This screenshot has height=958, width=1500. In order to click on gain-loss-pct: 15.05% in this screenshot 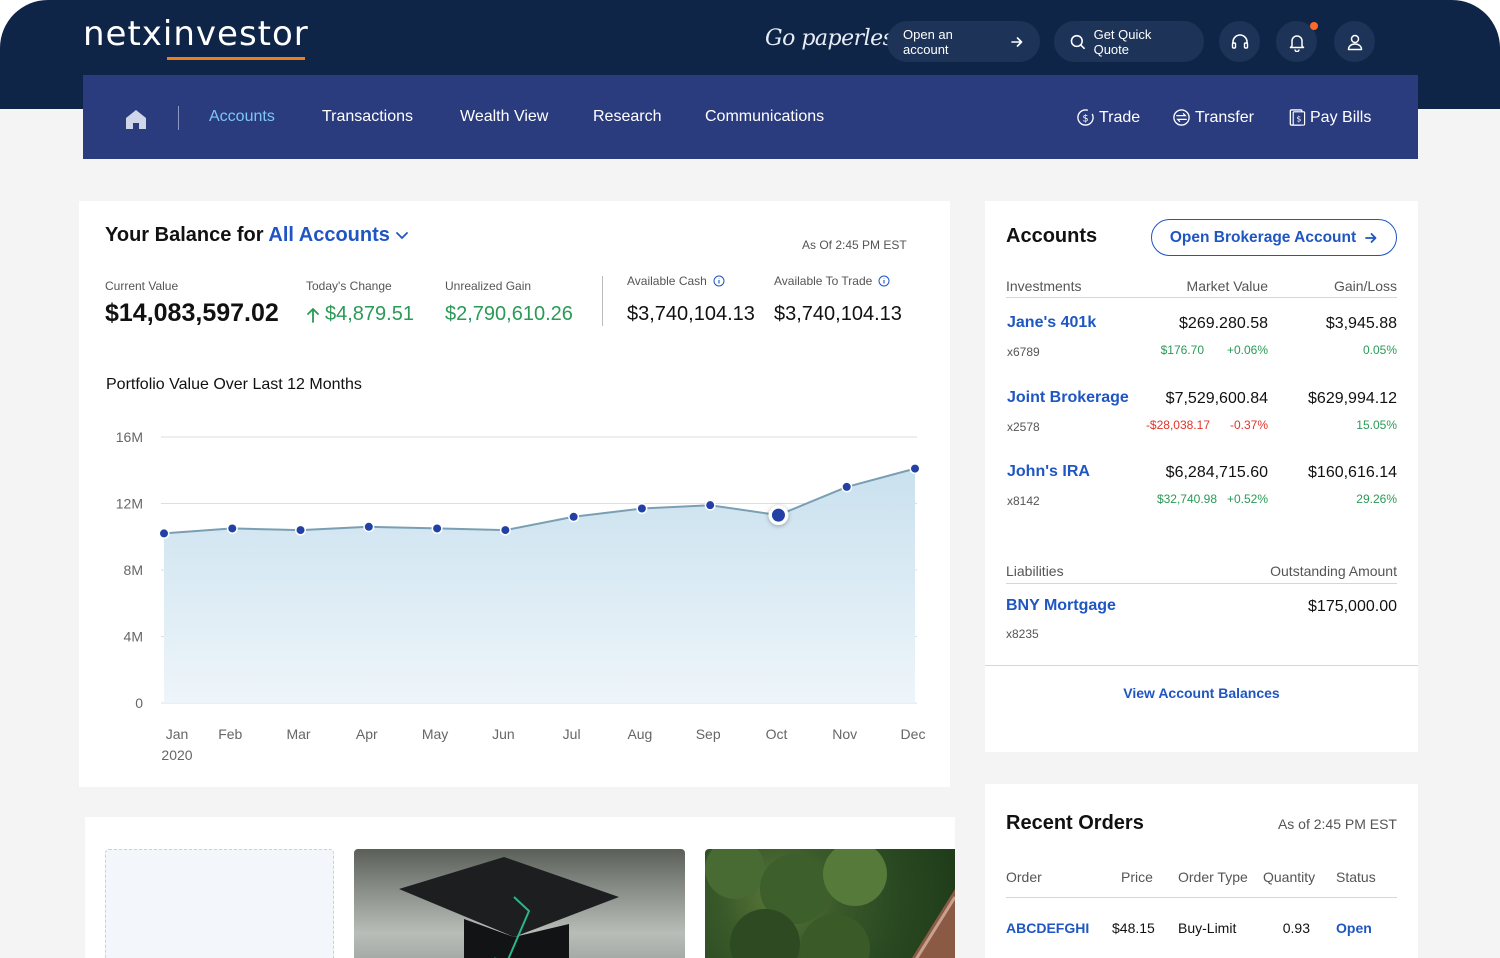, I will do `click(1376, 425)`.